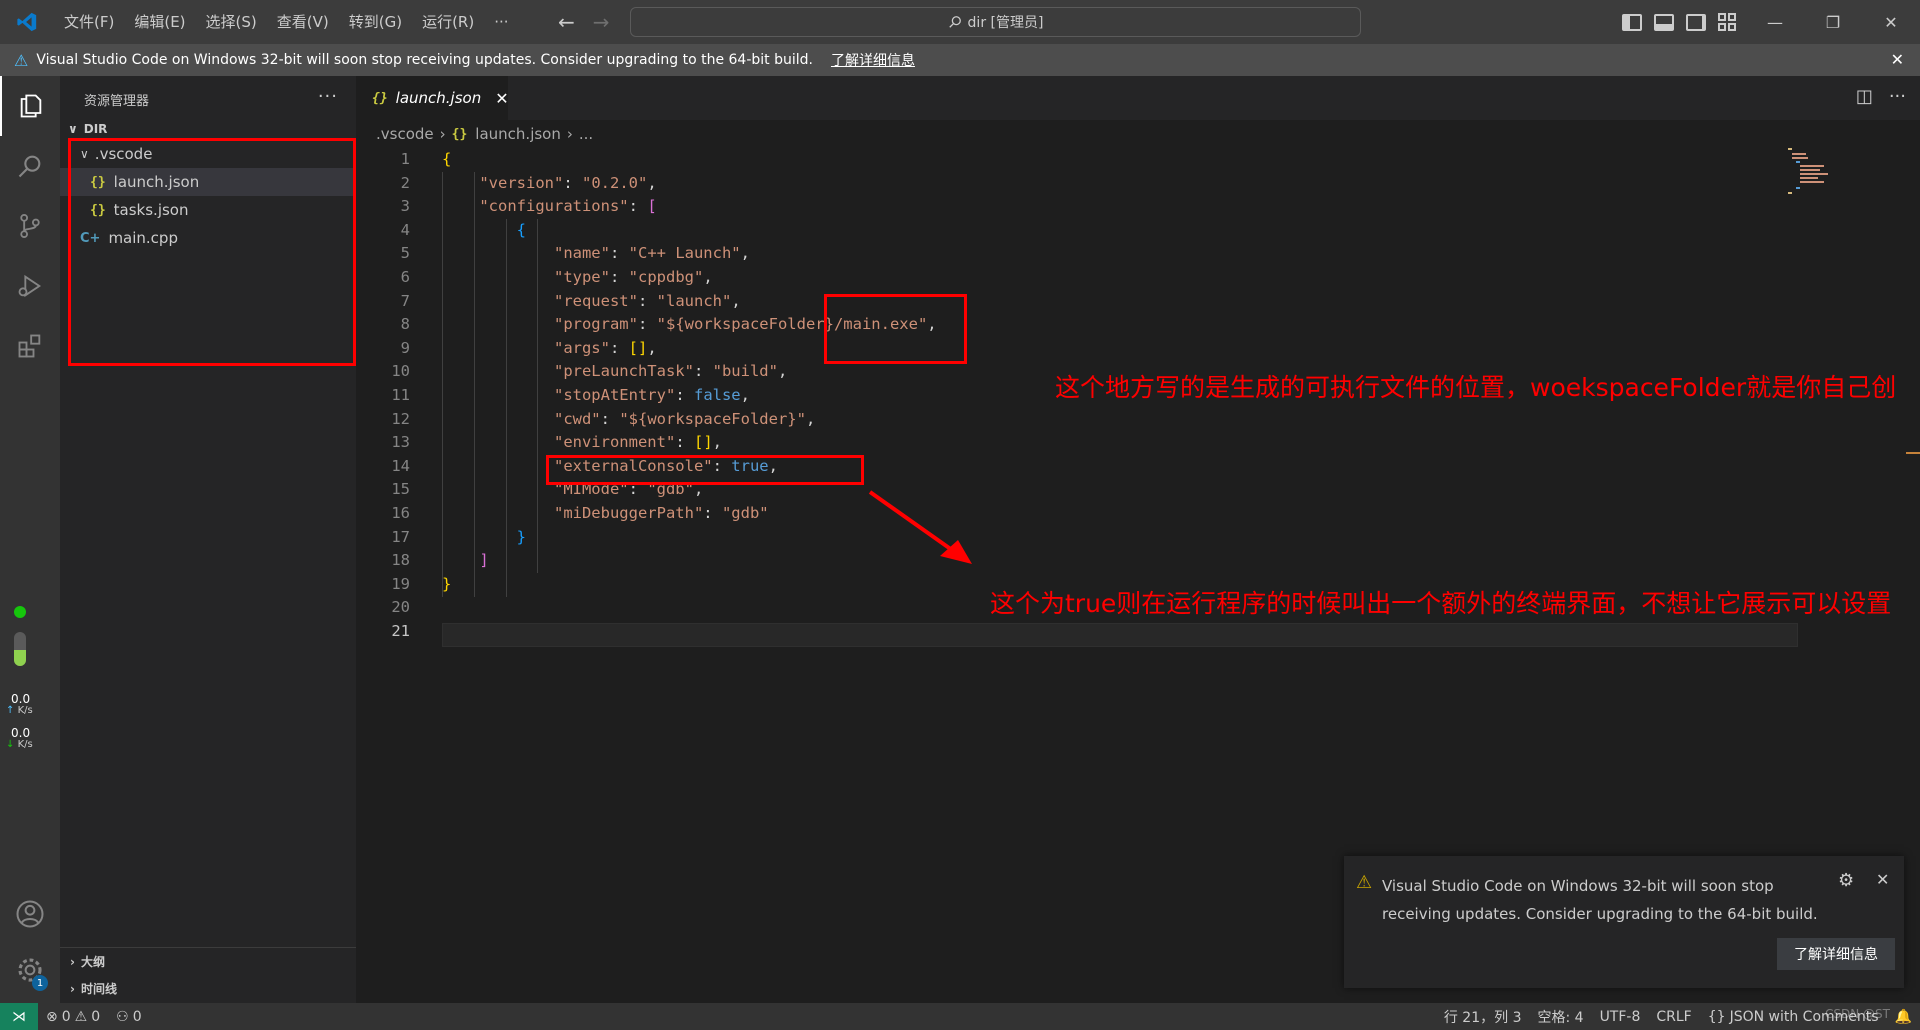 The image size is (1920, 1030). What do you see at coordinates (1716, 1016) in the screenshot?
I see `braces-icon: {}` at bounding box center [1716, 1016].